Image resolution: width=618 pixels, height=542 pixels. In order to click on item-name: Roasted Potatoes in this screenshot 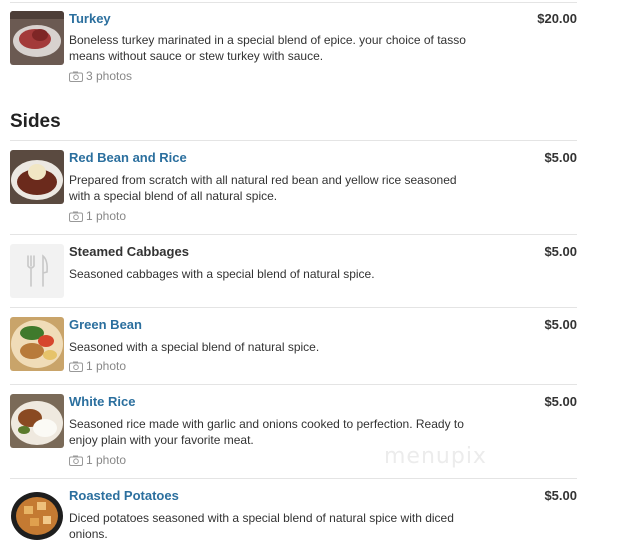, I will do `click(124, 495)`.